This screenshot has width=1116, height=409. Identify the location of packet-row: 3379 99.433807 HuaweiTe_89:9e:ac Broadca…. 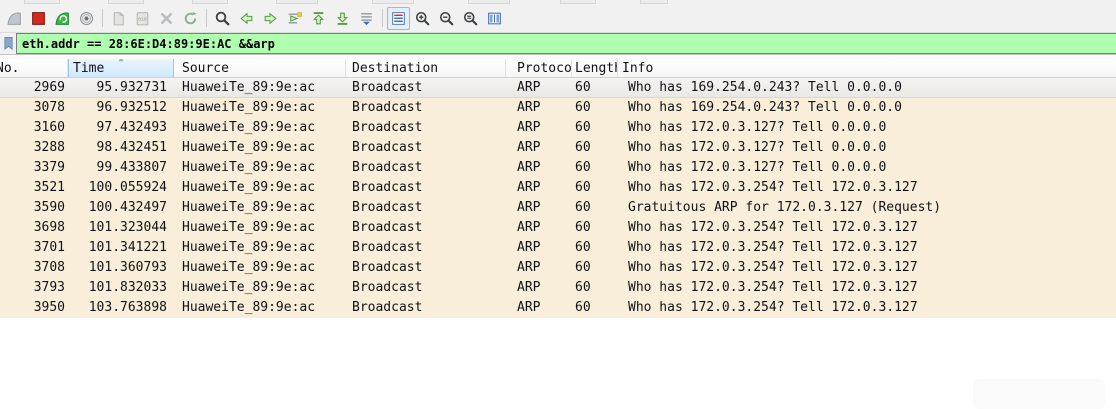
(558, 168).